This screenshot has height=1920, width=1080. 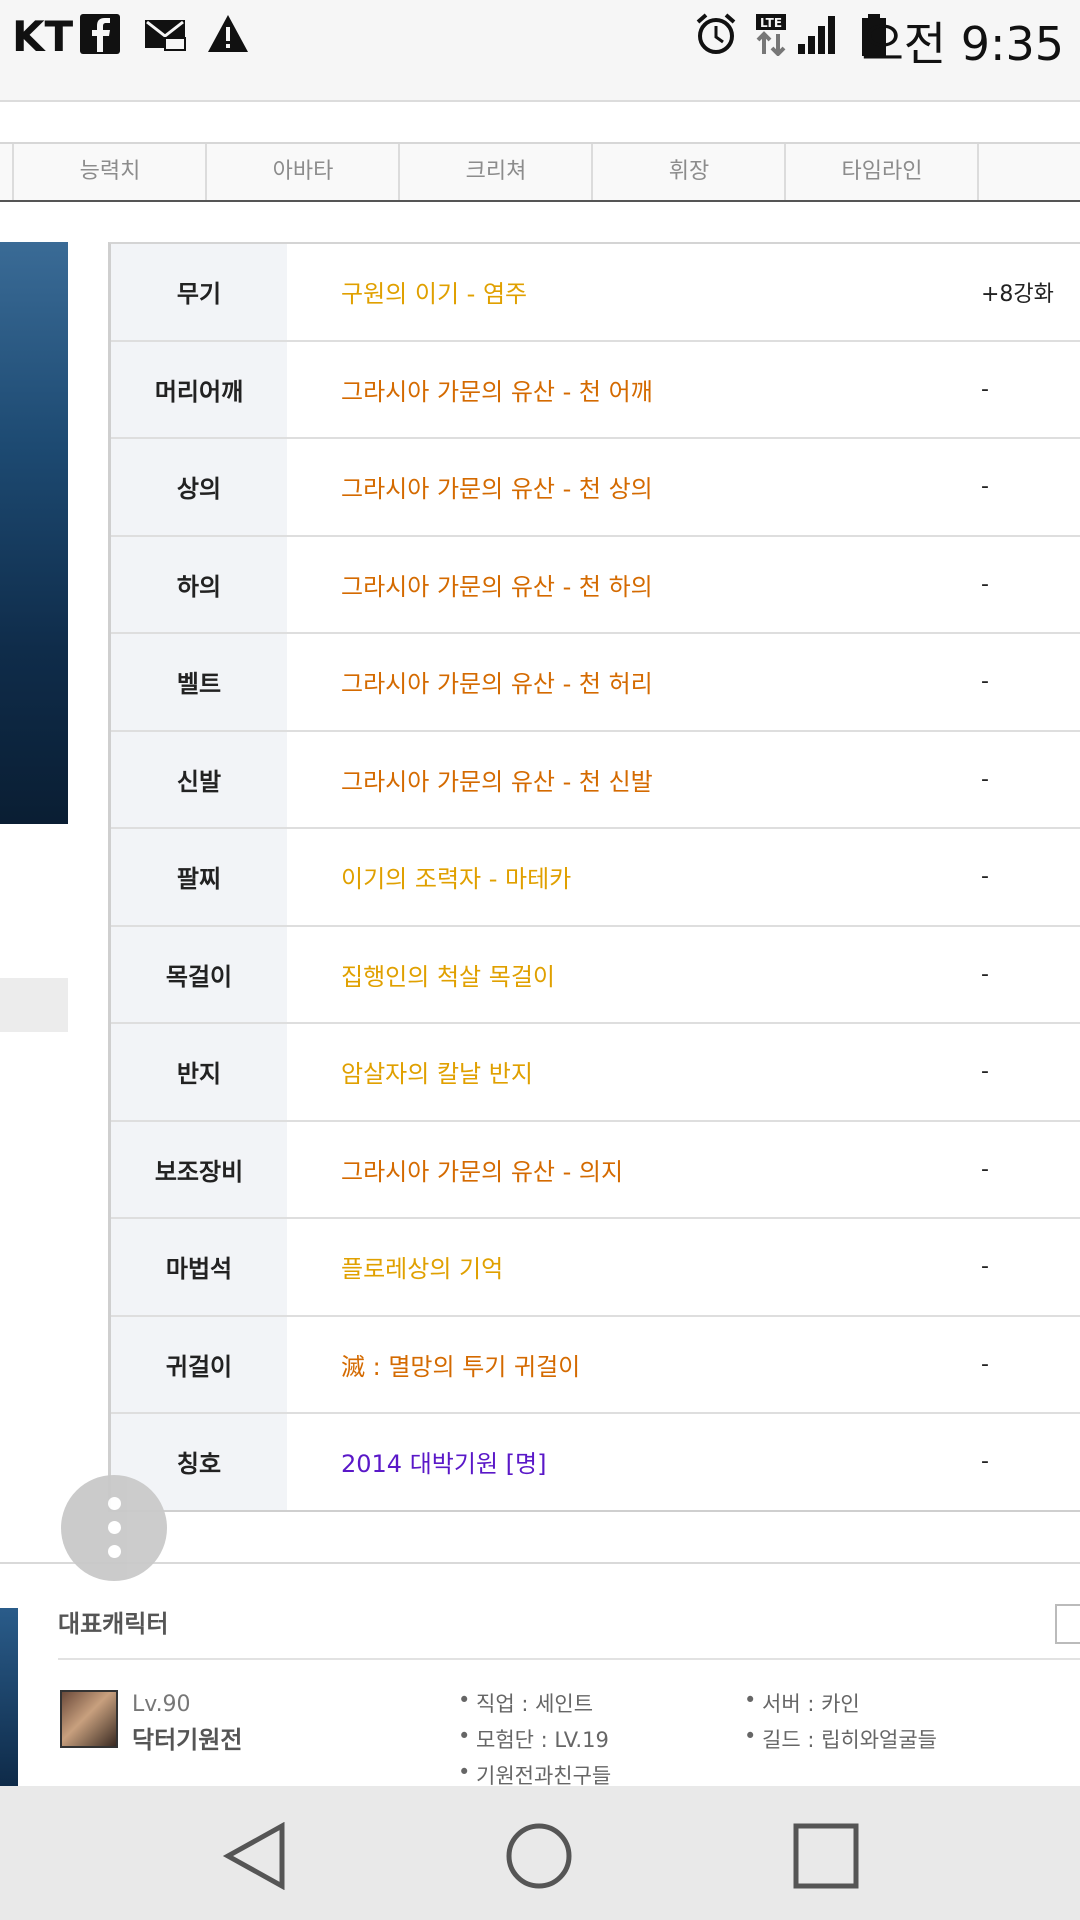 What do you see at coordinates (199, 1364) in the screenshot?
I see `slot-label: 귀걸이` at bounding box center [199, 1364].